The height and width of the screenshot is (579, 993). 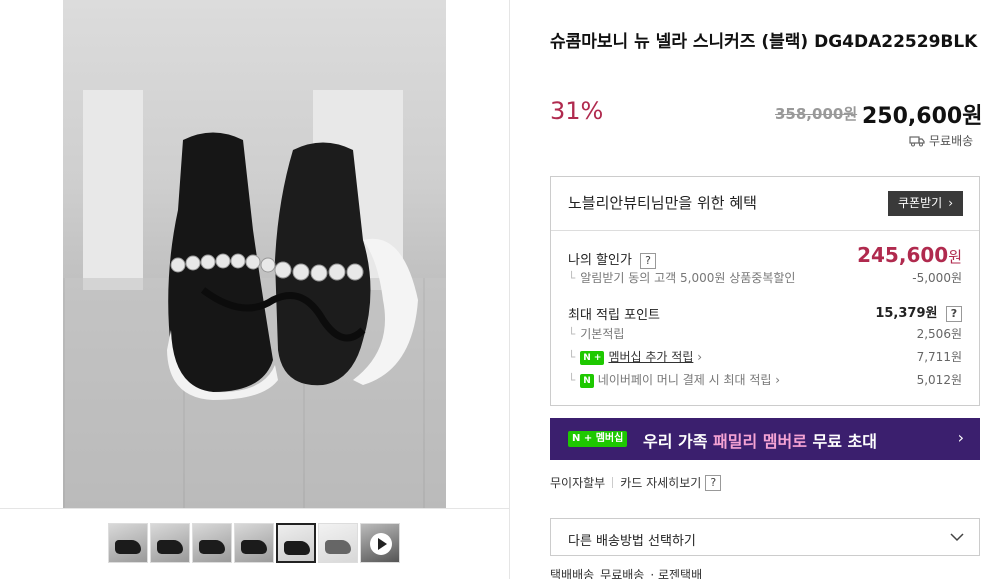 I want to click on shipping-info: 무료배송, so click(x=941, y=140).